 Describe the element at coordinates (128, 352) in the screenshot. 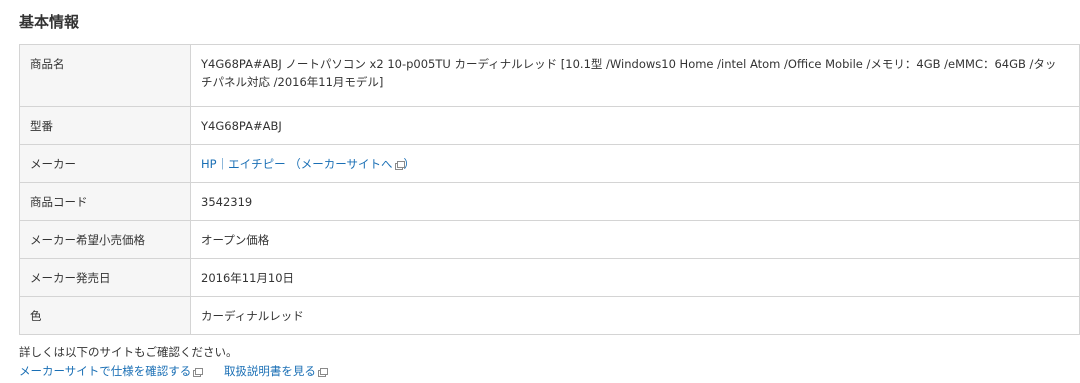

I see `footer-note: 詳しくは以下のサイトもご確認ください。` at that location.